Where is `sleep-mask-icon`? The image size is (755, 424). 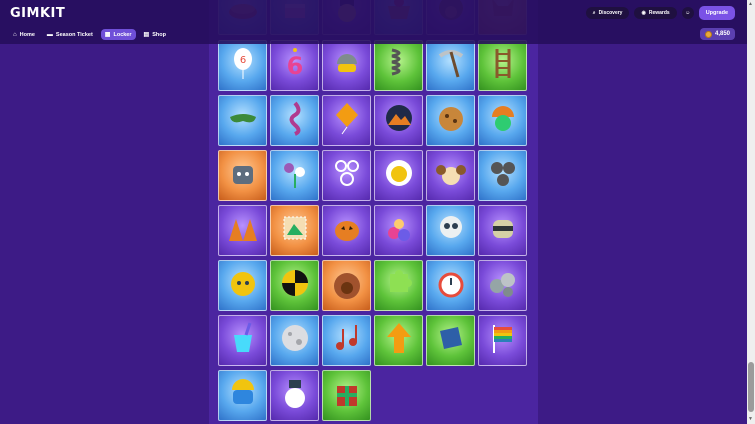 sleep-mask-icon is located at coordinates (243, 120).